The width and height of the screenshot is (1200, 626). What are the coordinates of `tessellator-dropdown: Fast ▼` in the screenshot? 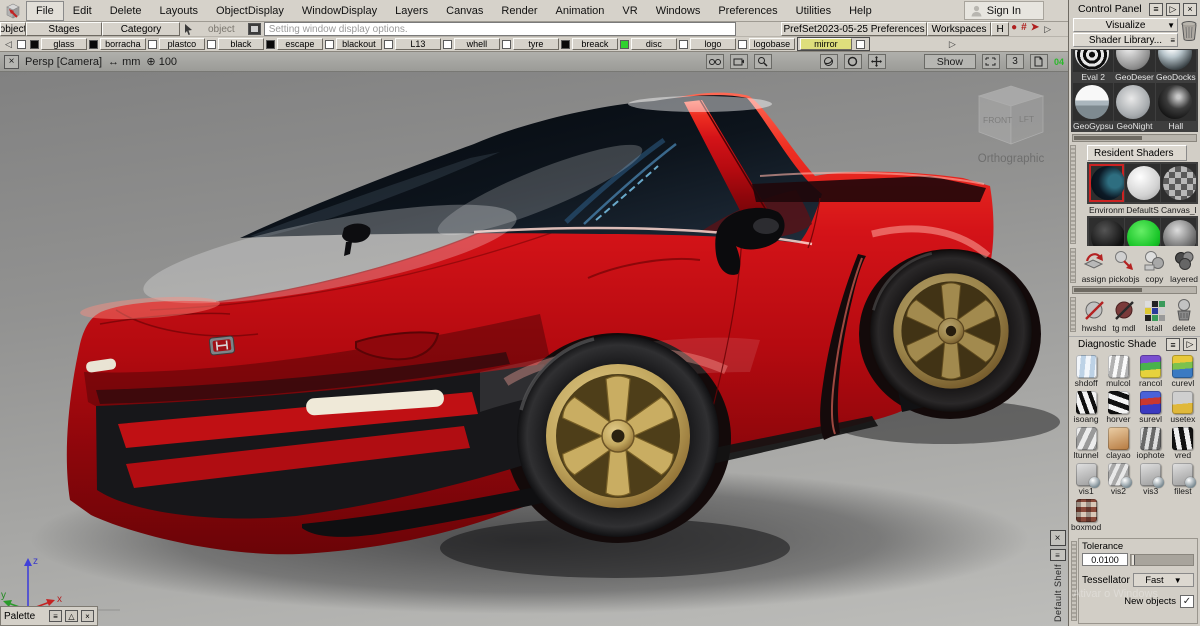 It's located at (1163, 580).